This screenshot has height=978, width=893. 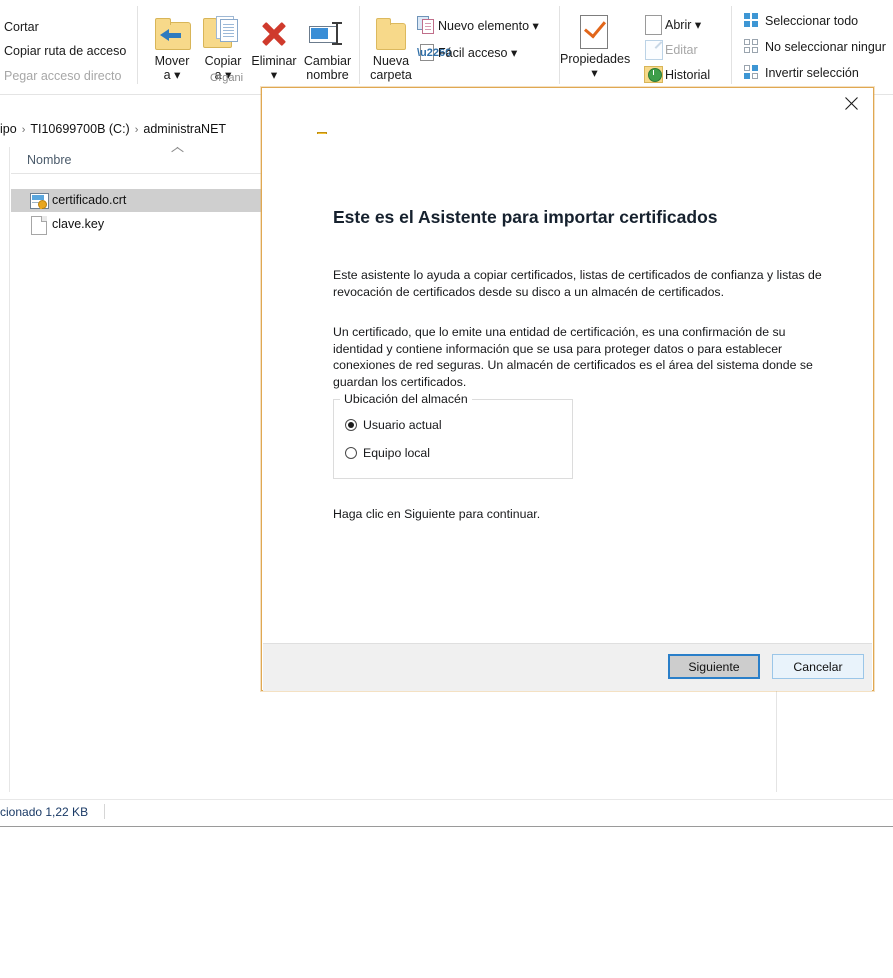 What do you see at coordinates (327, 61) in the screenshot?
I see `rename-button-label-1: Cambiar` at bounding box center [327, 61].